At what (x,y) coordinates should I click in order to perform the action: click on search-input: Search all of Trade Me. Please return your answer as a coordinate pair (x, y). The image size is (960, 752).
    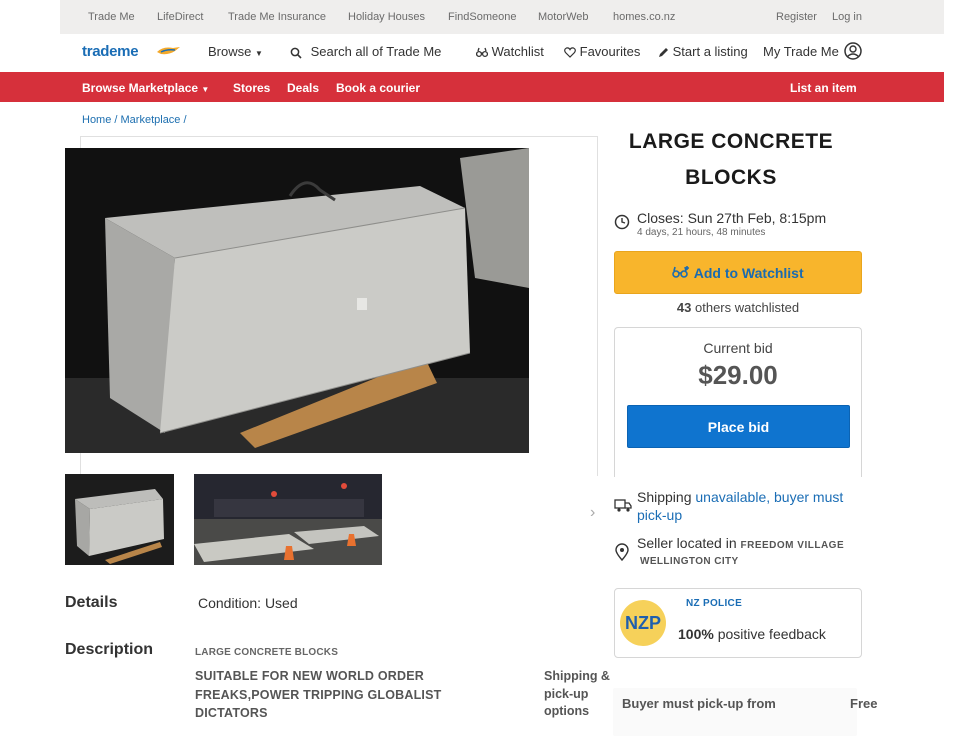
    Looking at the image, I should click on (365, 51).